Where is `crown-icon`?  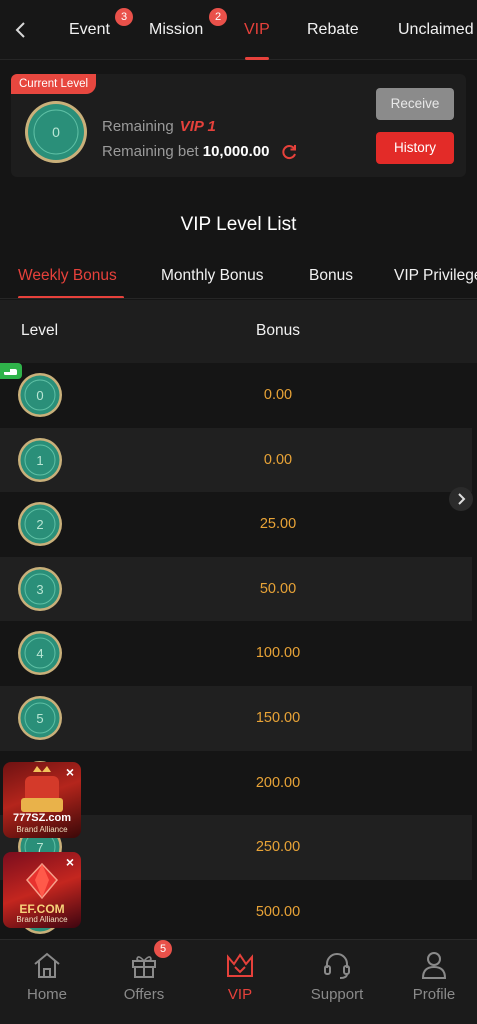 crown-icon is located at coordinates (240, 965).